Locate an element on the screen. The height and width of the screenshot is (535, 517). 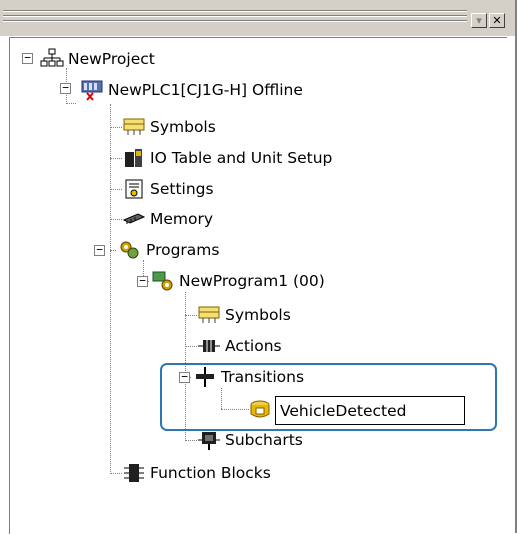
plc-offline-icon is located at coordinates (92, 90).